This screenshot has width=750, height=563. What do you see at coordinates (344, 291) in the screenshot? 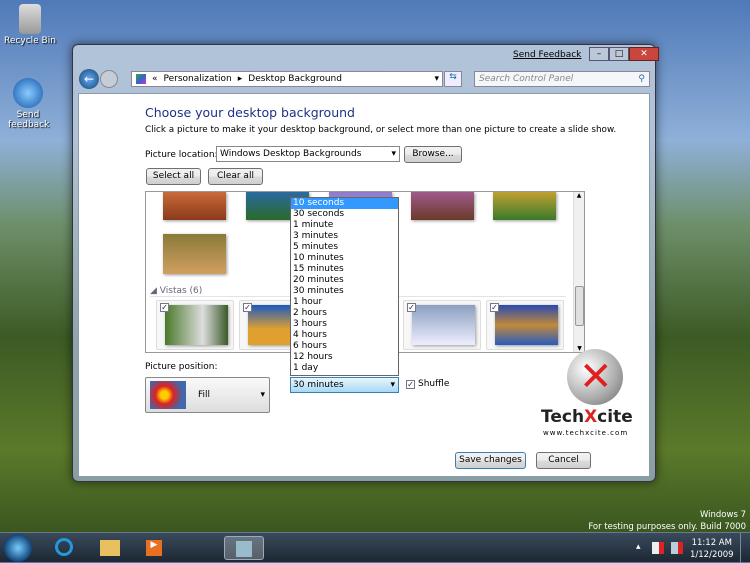
I see `interval-option: 30 minutes` at bounding box center [344, 291].